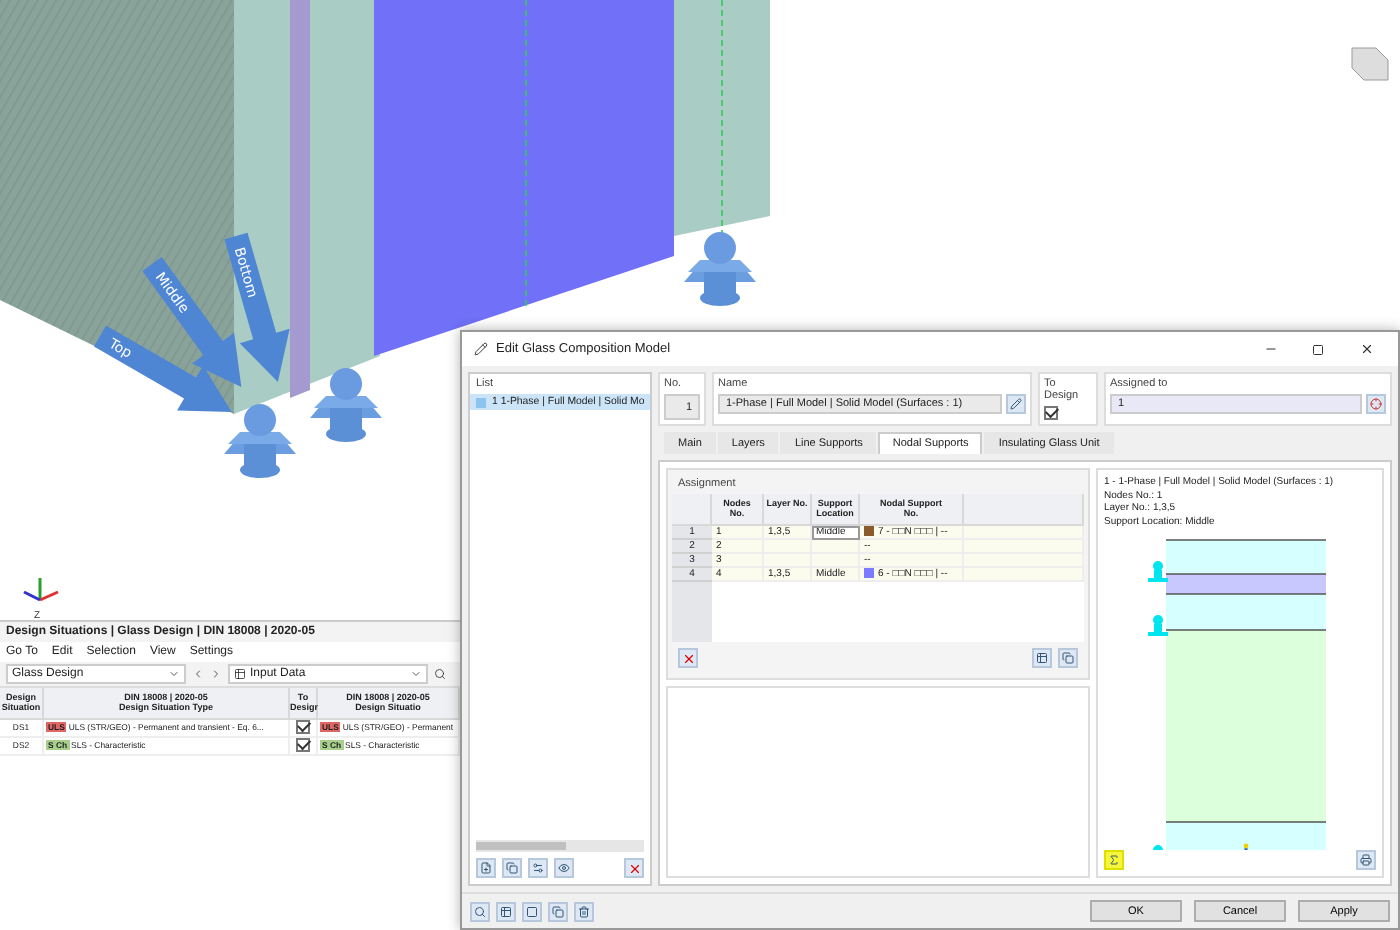 This screenshot has height=930, width=1400. What do you see at coordinates (216, 674) in the screenshot?
I see `next-icon` at bounding box center [216, 674].